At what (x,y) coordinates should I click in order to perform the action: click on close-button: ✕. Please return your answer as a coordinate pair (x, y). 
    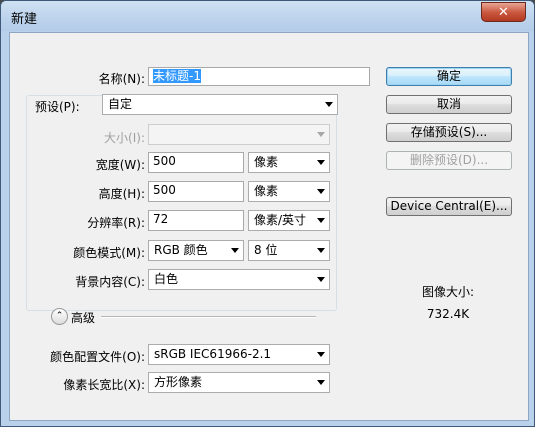
    Looking at the image, I should click on (503, 12).